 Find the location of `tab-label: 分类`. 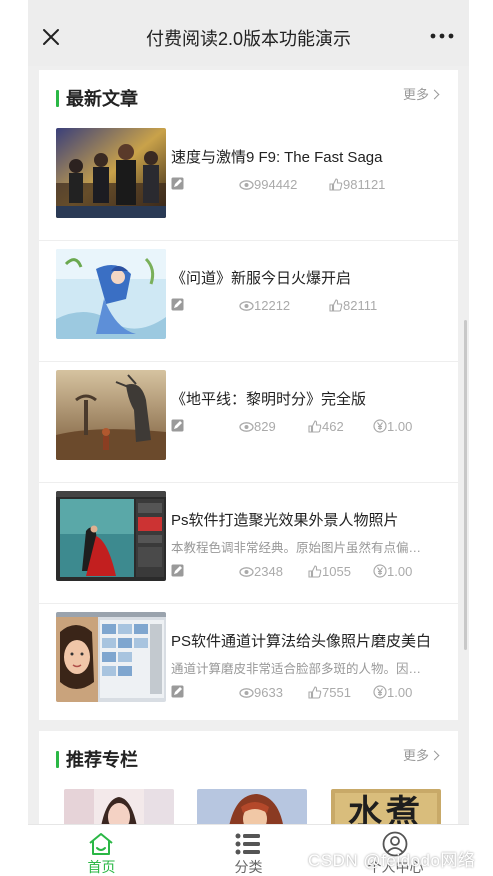

tab-label: 分类 is located at coordinates (248, 867).